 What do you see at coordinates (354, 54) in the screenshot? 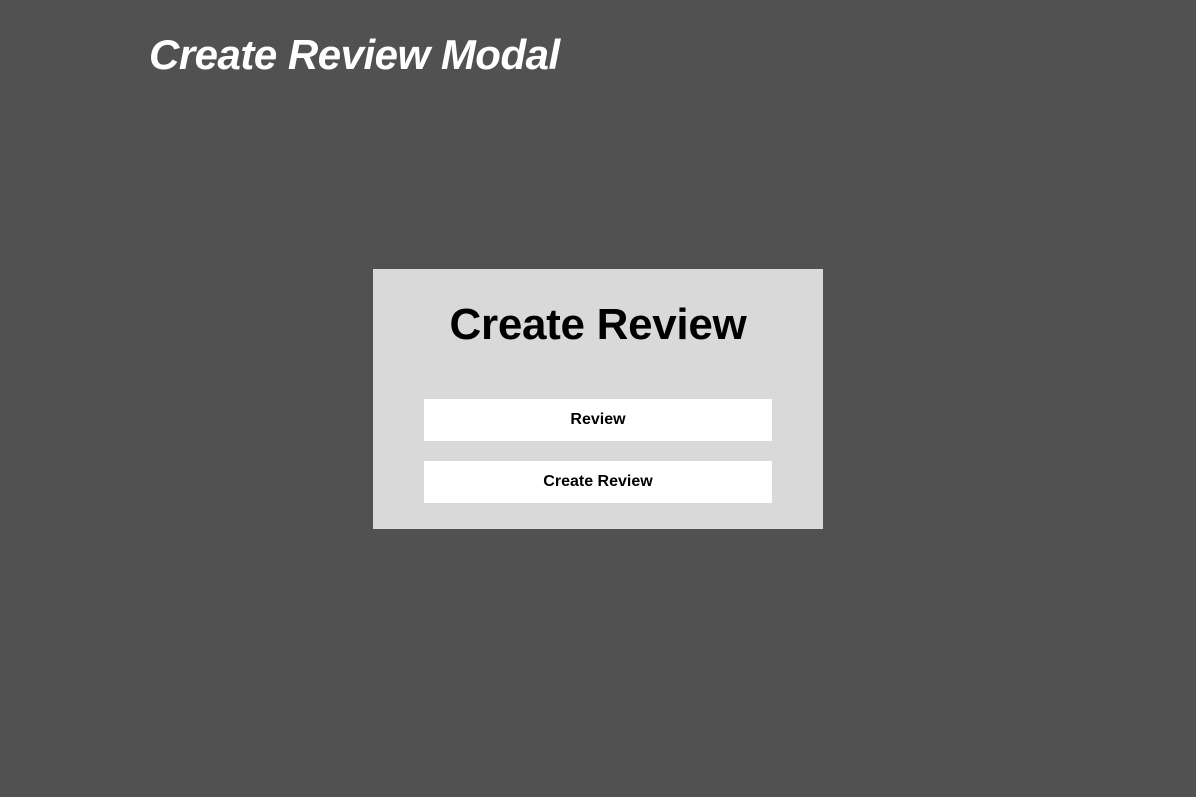
I see `page-title: Create Review Modal` at bounding box center [354, 54].